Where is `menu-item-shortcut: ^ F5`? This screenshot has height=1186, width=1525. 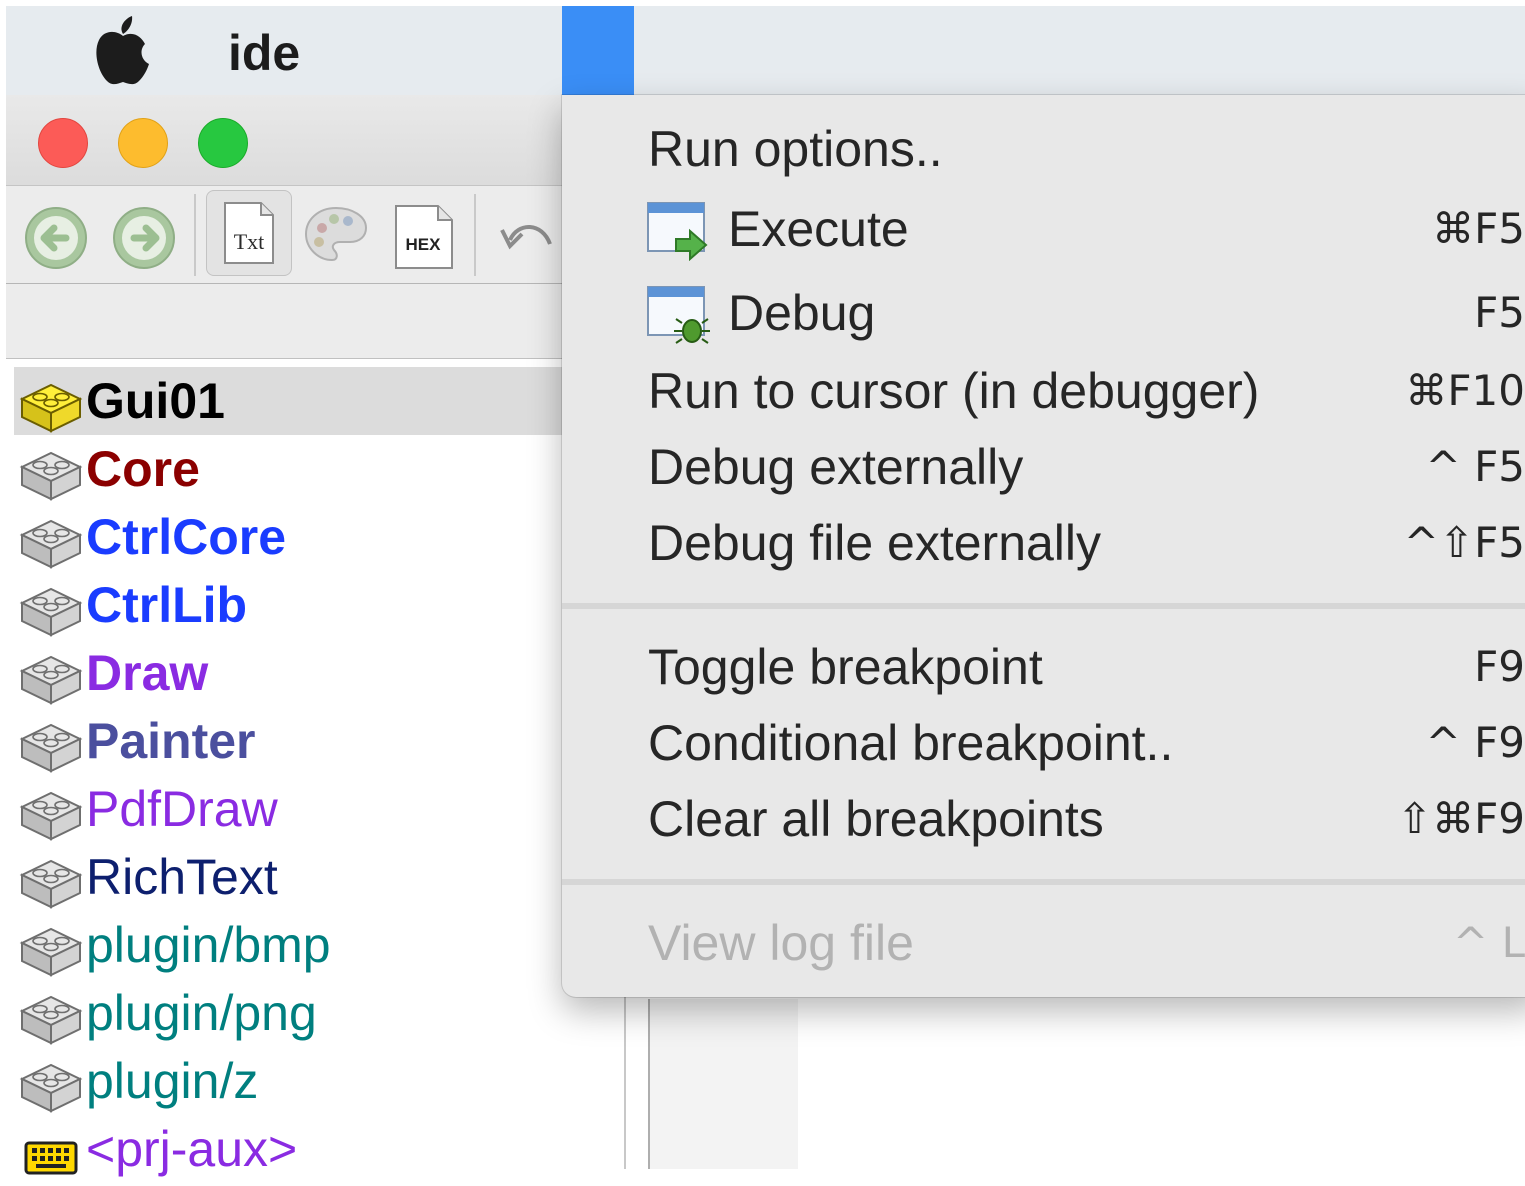 menu-item-shortcut: ^ F5 is located at coordinates (1475, 466).